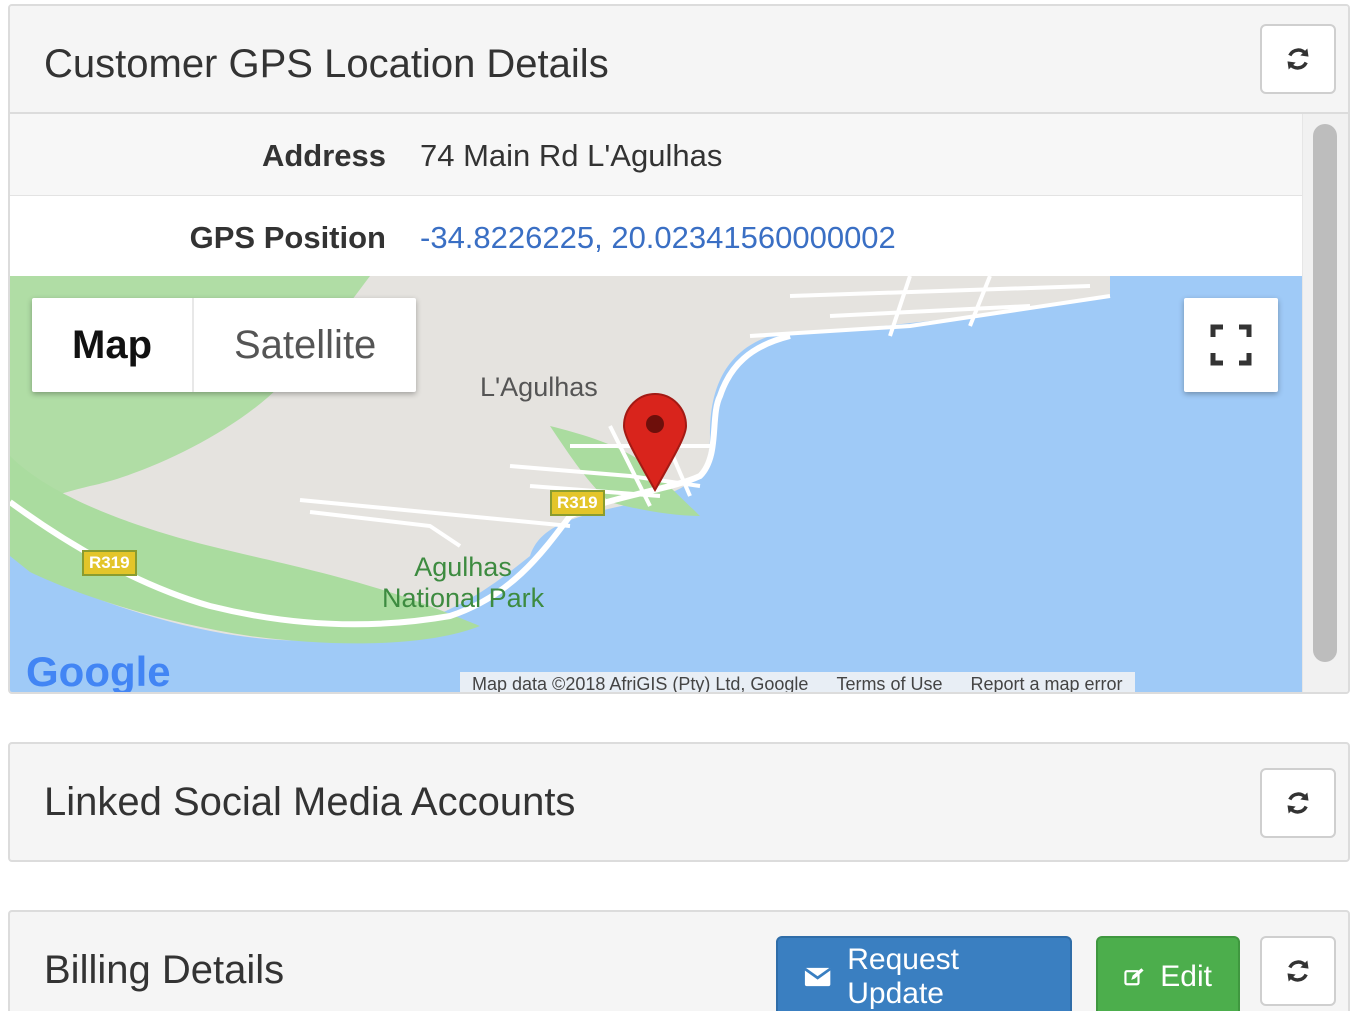  What do you see at coordinates (1186, 976) in the screenshot?
I see `edit-label: Edit` at bounding box center [1186, 976].